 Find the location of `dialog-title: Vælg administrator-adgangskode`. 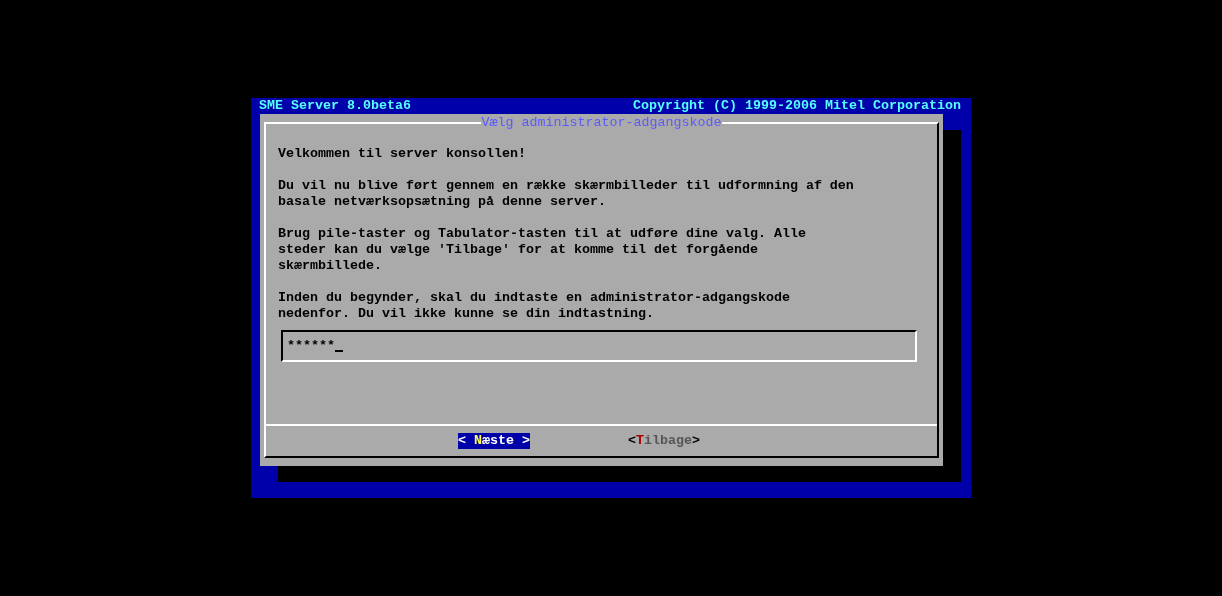

dialog-title: Vælg administrator-adgangskode is located at coordinates (601, 123).